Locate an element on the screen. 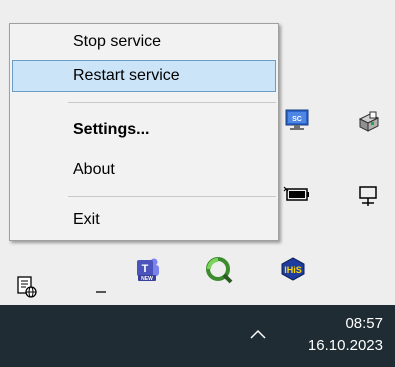 This screenshot has width=395, height=367. menu-item-label: Stop service is located at coordinates (117, 41).